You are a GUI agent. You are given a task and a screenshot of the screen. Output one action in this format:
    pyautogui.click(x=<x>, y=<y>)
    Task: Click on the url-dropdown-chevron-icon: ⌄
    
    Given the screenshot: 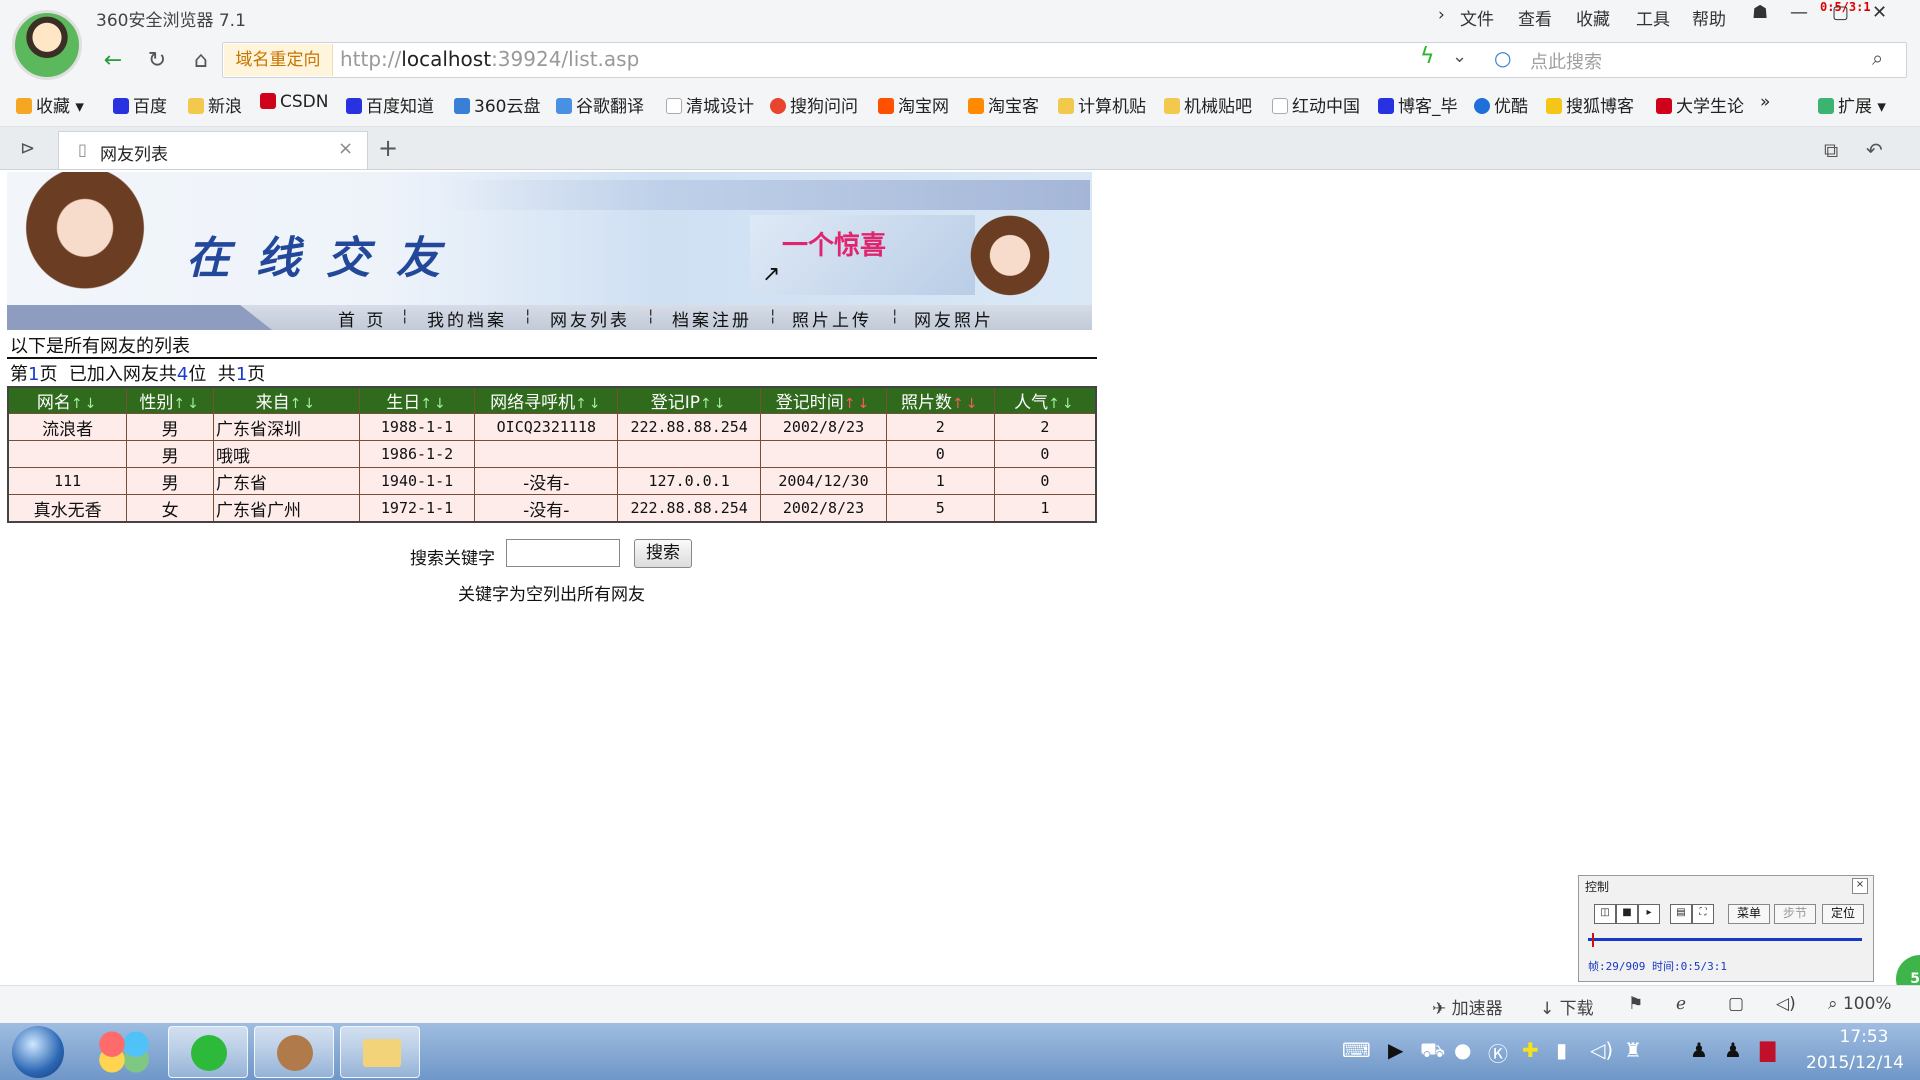 What is the action you would take?
    pyautogui.click(x=1459, y=56)
    